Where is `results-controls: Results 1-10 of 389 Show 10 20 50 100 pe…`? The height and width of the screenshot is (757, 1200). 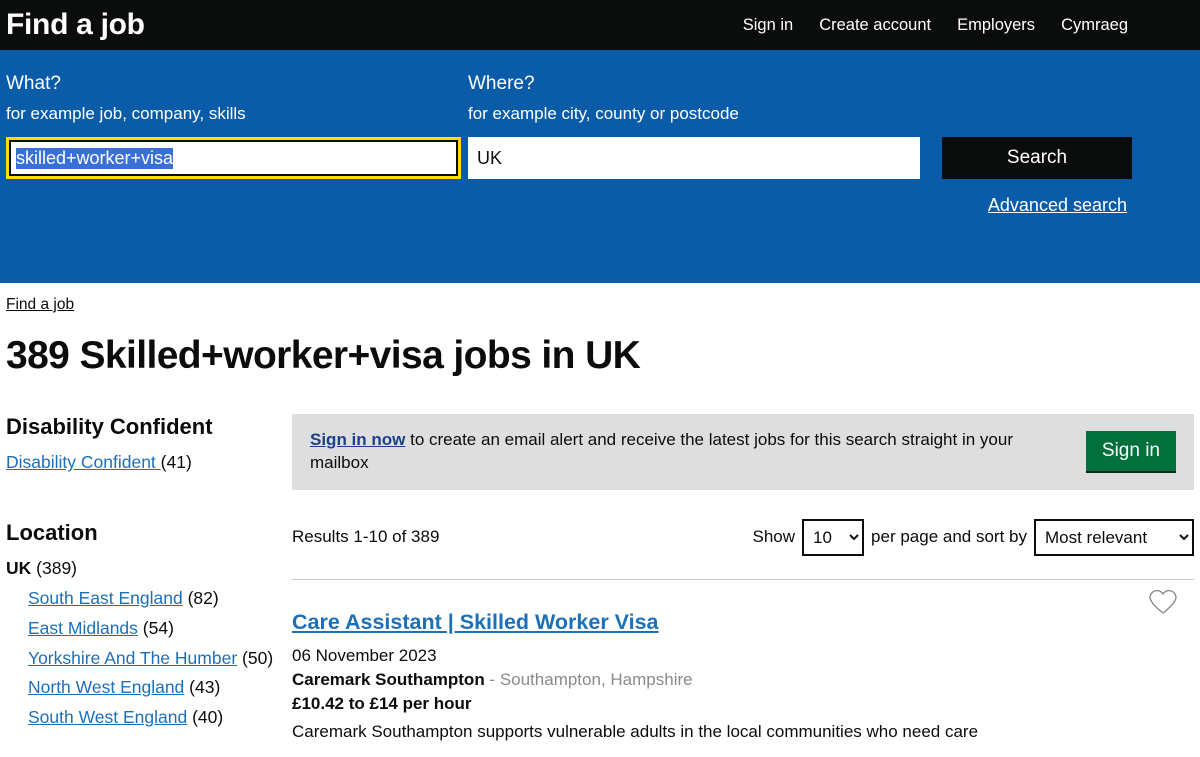 results-controls: Results 1-10 of 389 Show 10 20 50 100 pe… is located at coordinates (743, 537).